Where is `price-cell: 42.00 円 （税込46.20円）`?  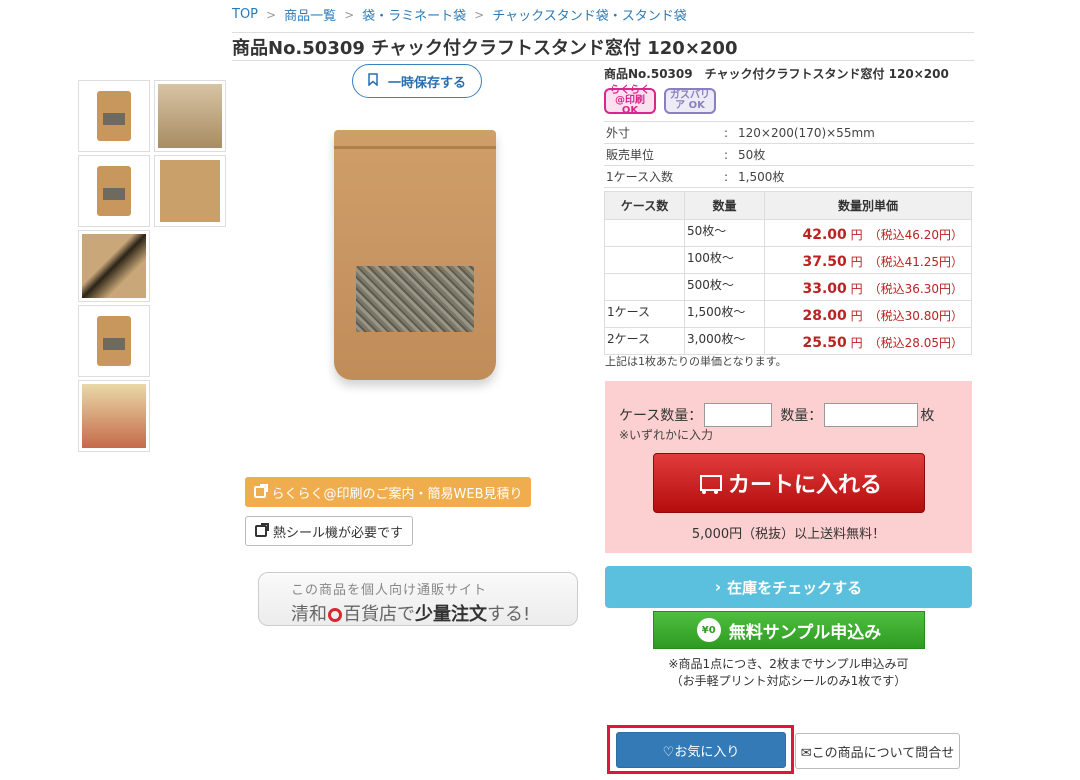 price-cell: 42.00 円 （税込46.20円） is located at coordinates (868, 233).